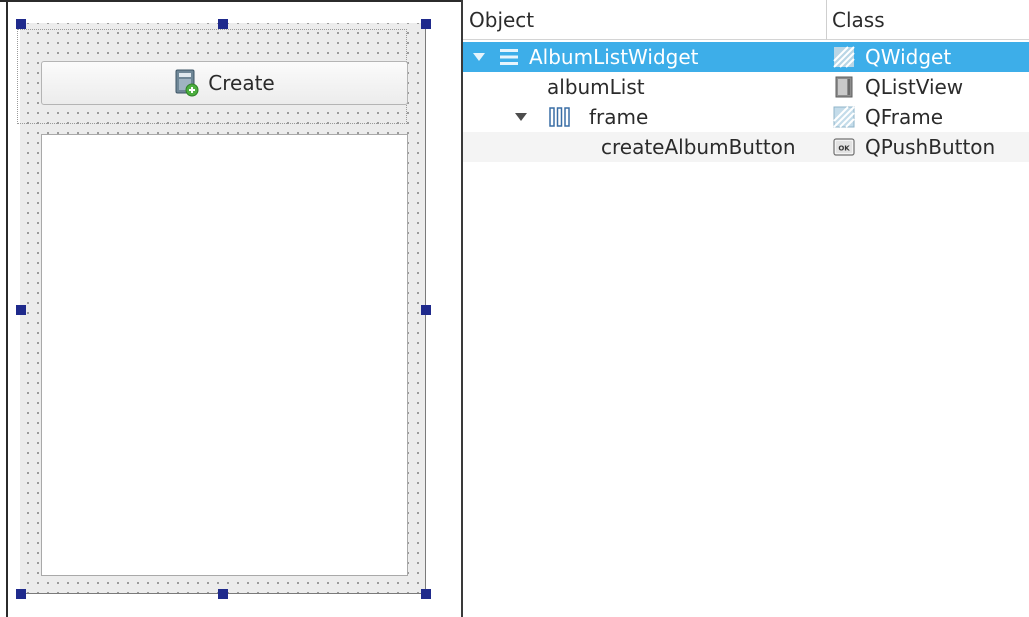 This screenshot has height=617, width=1029. Describe the element at coordinates (614, 57) in the screenshot. I see `object-name: AlbumListWidget` at that location.